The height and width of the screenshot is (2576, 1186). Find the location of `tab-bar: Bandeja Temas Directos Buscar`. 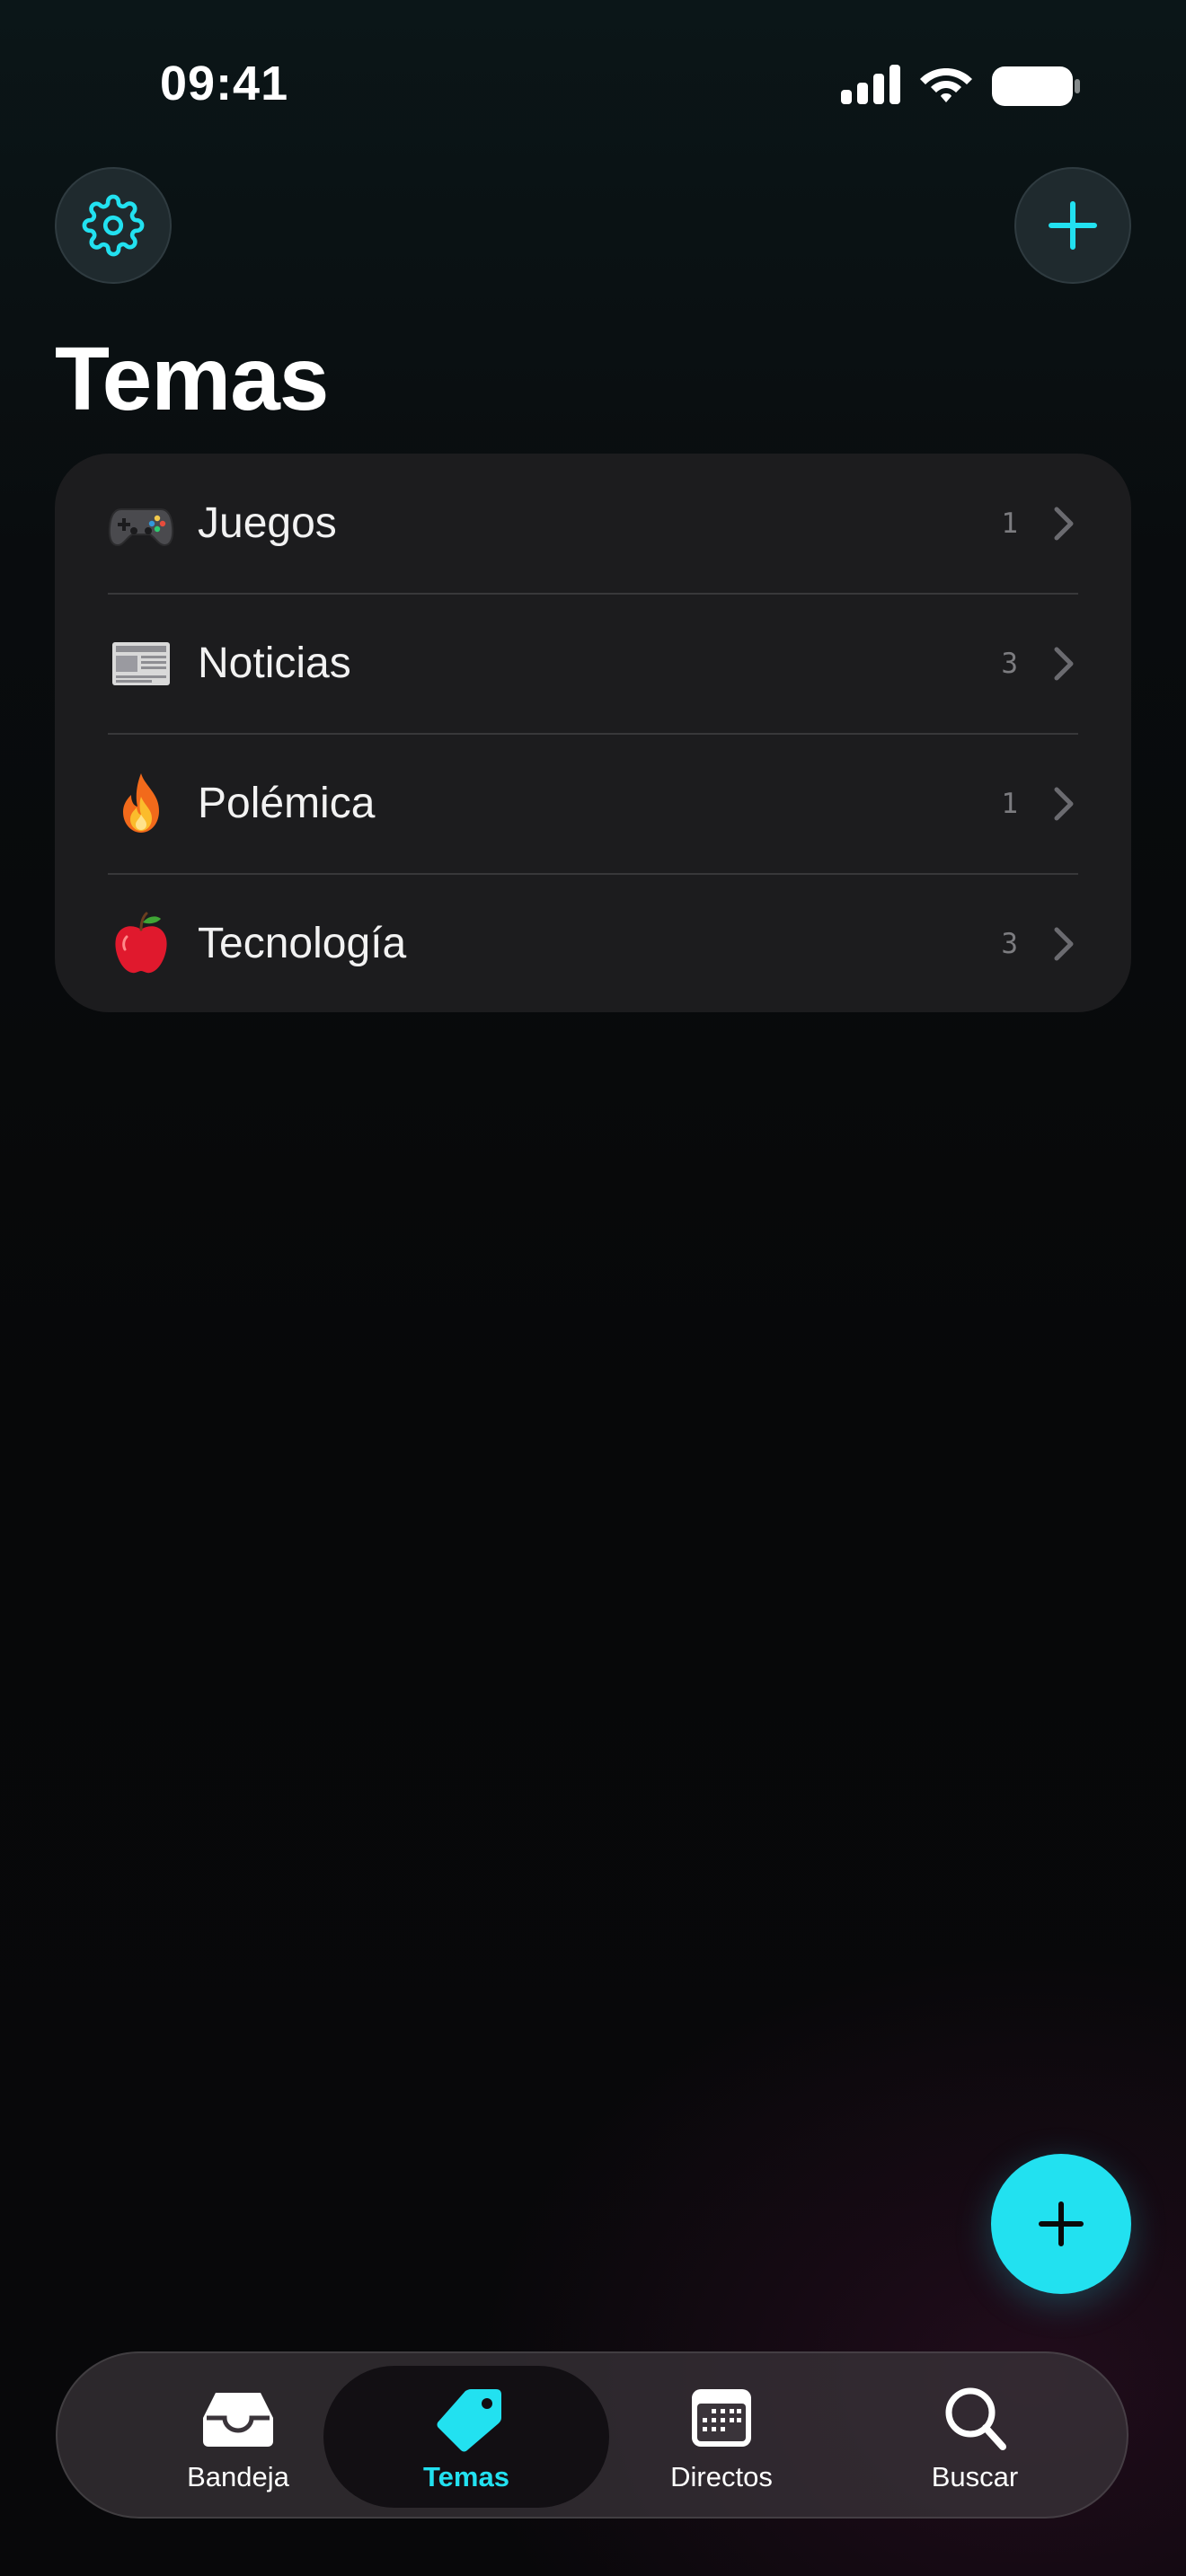

tab-bar: Bandeja Temas Directos Buscar is located at coordinates (592, 2435).